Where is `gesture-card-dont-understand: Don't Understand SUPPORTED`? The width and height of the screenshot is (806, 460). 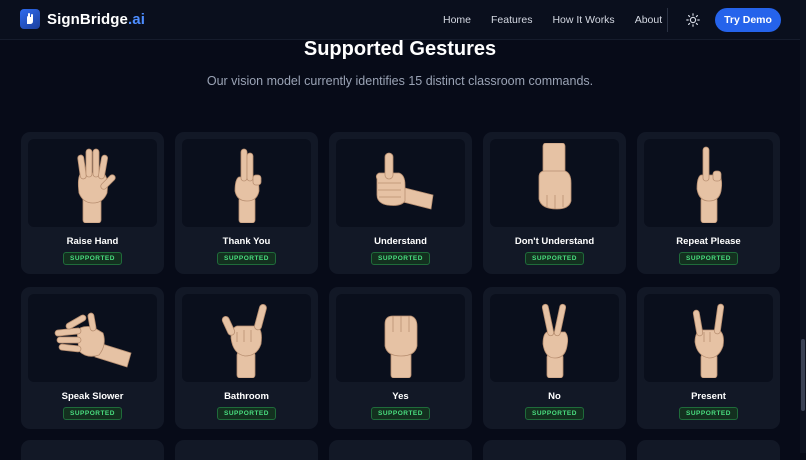
gesture-card-dont-understand: Don't Understand SUPPORTED is located at coordinates (554, 203).